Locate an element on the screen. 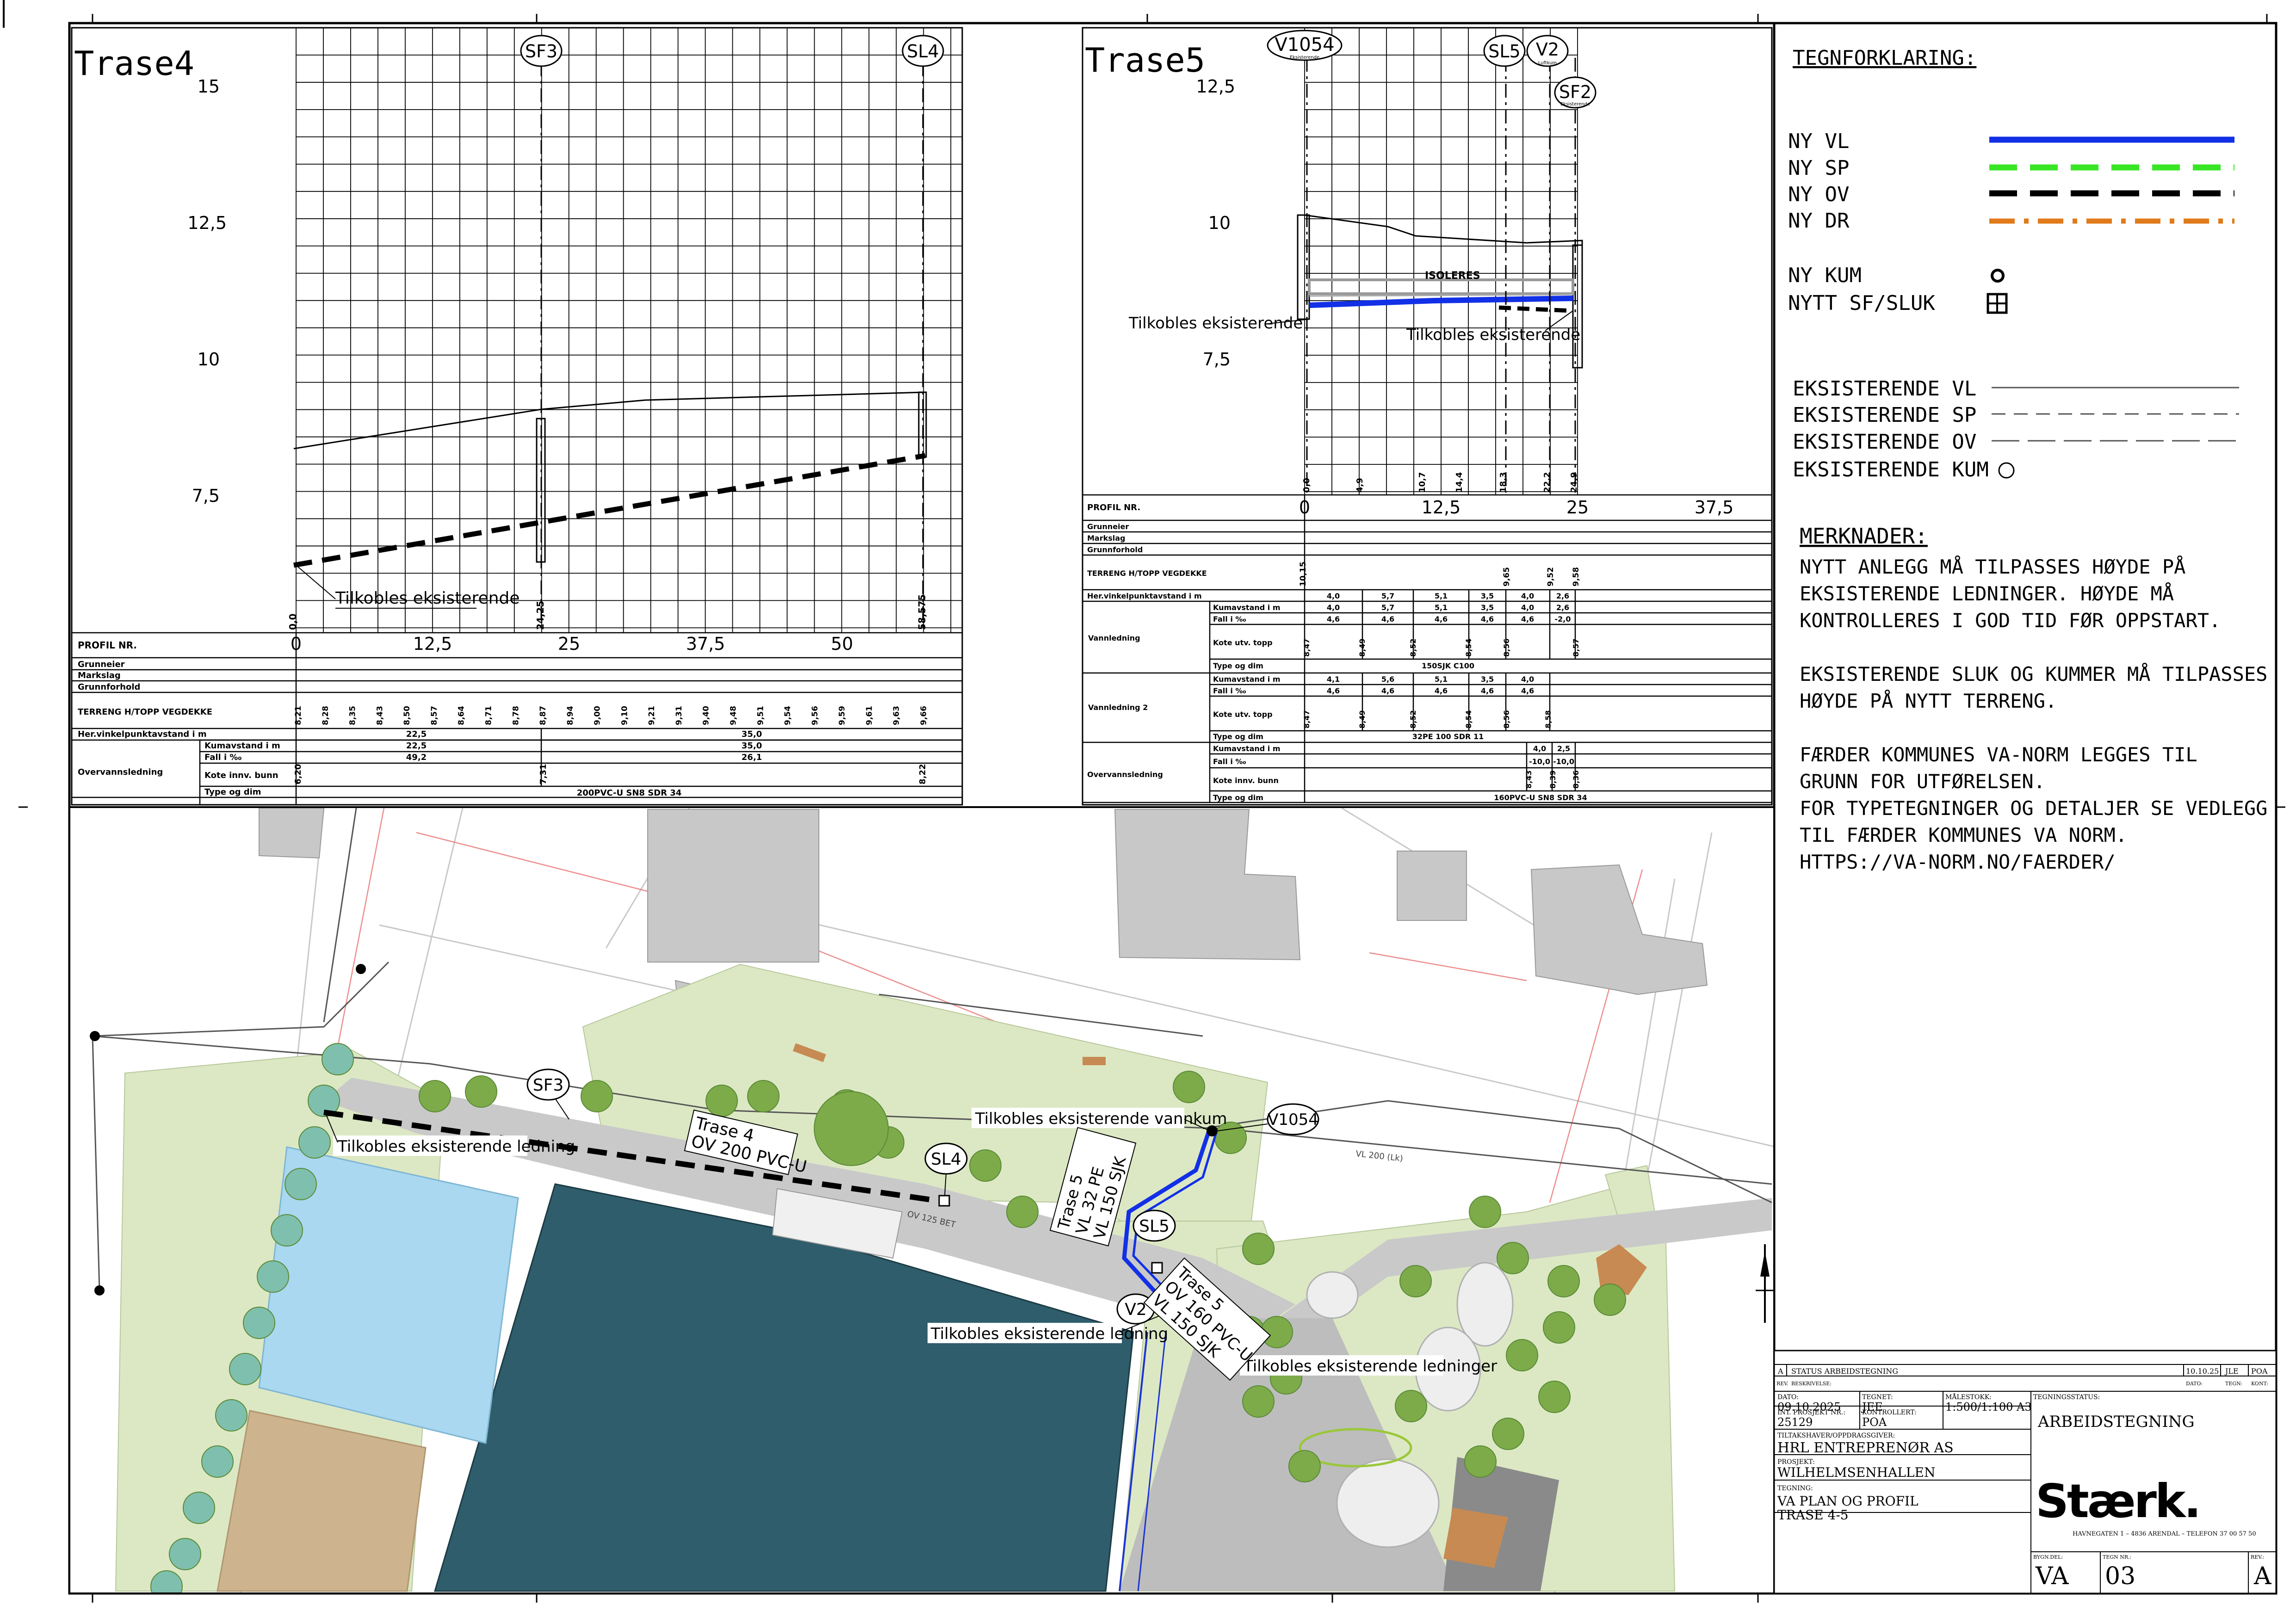 The width and height of the screenshot is (2296, 1623). profile4-row-profil: PROFIL NR. is located at coordinates (107, 645).